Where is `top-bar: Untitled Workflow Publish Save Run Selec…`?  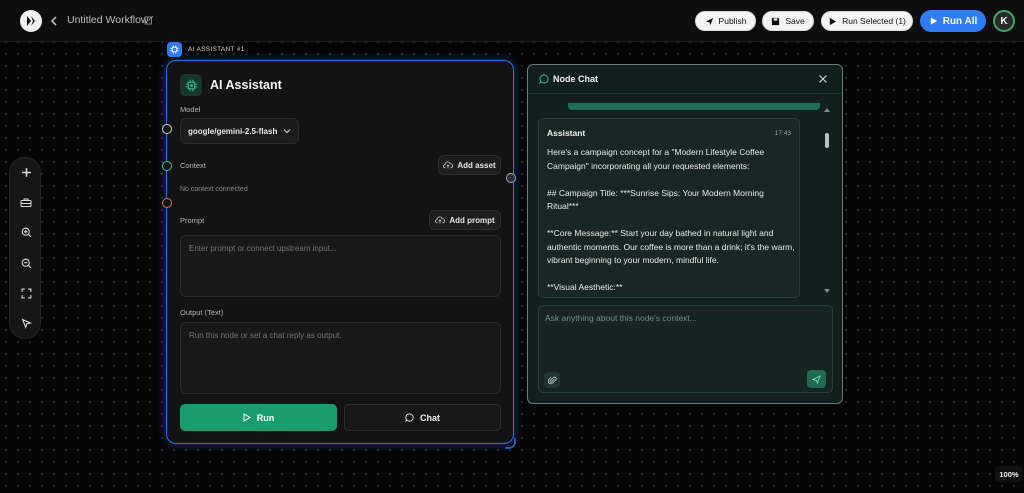
top-bar: Untitled Workflow Publish Save Run Selec… is located at coordinates (512, 21).